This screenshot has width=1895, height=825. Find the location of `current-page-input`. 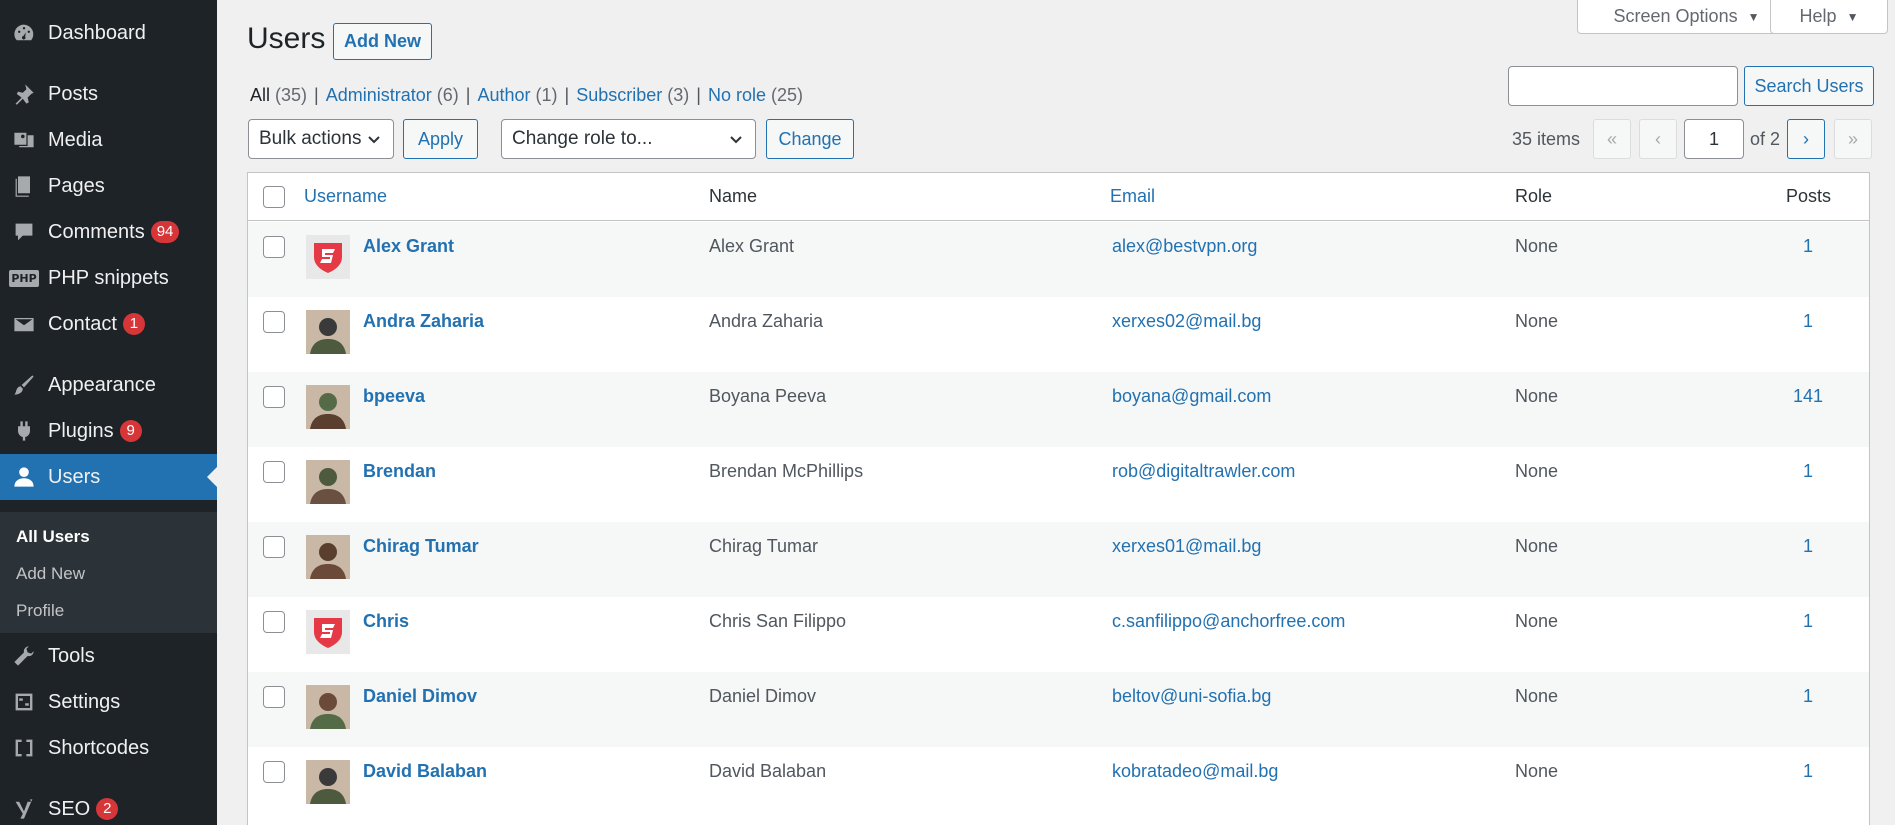

current-page-input is located at coordinates (1714, 139).